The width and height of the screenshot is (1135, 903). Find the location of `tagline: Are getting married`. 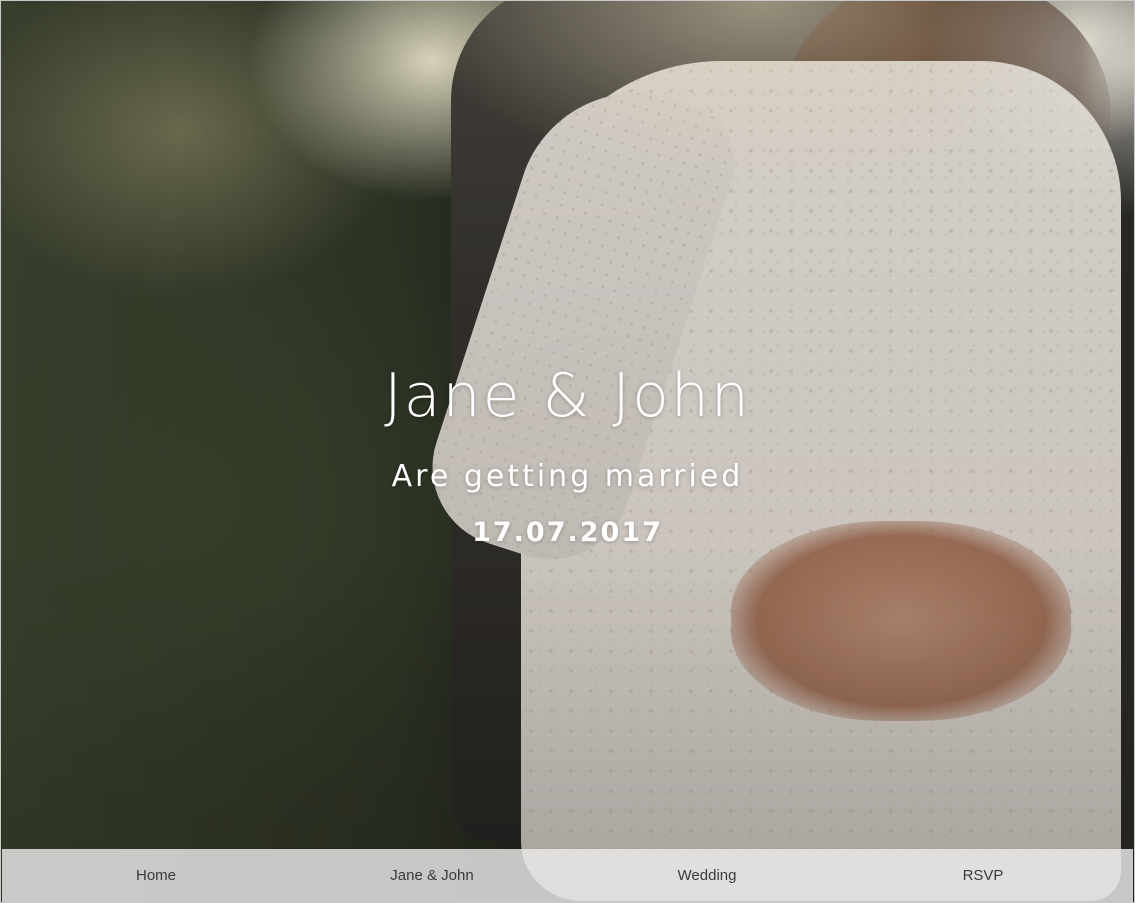

tagline: Are getting married is located at coordinates (567, 476).